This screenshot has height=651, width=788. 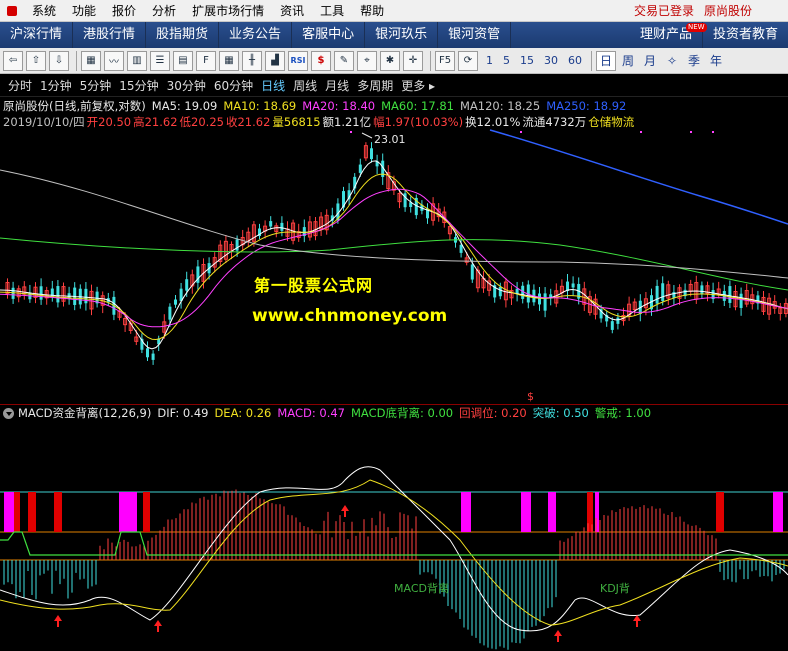 I want to click on indicator-dif: DIF: 0.49, so click(x=183, y=413).